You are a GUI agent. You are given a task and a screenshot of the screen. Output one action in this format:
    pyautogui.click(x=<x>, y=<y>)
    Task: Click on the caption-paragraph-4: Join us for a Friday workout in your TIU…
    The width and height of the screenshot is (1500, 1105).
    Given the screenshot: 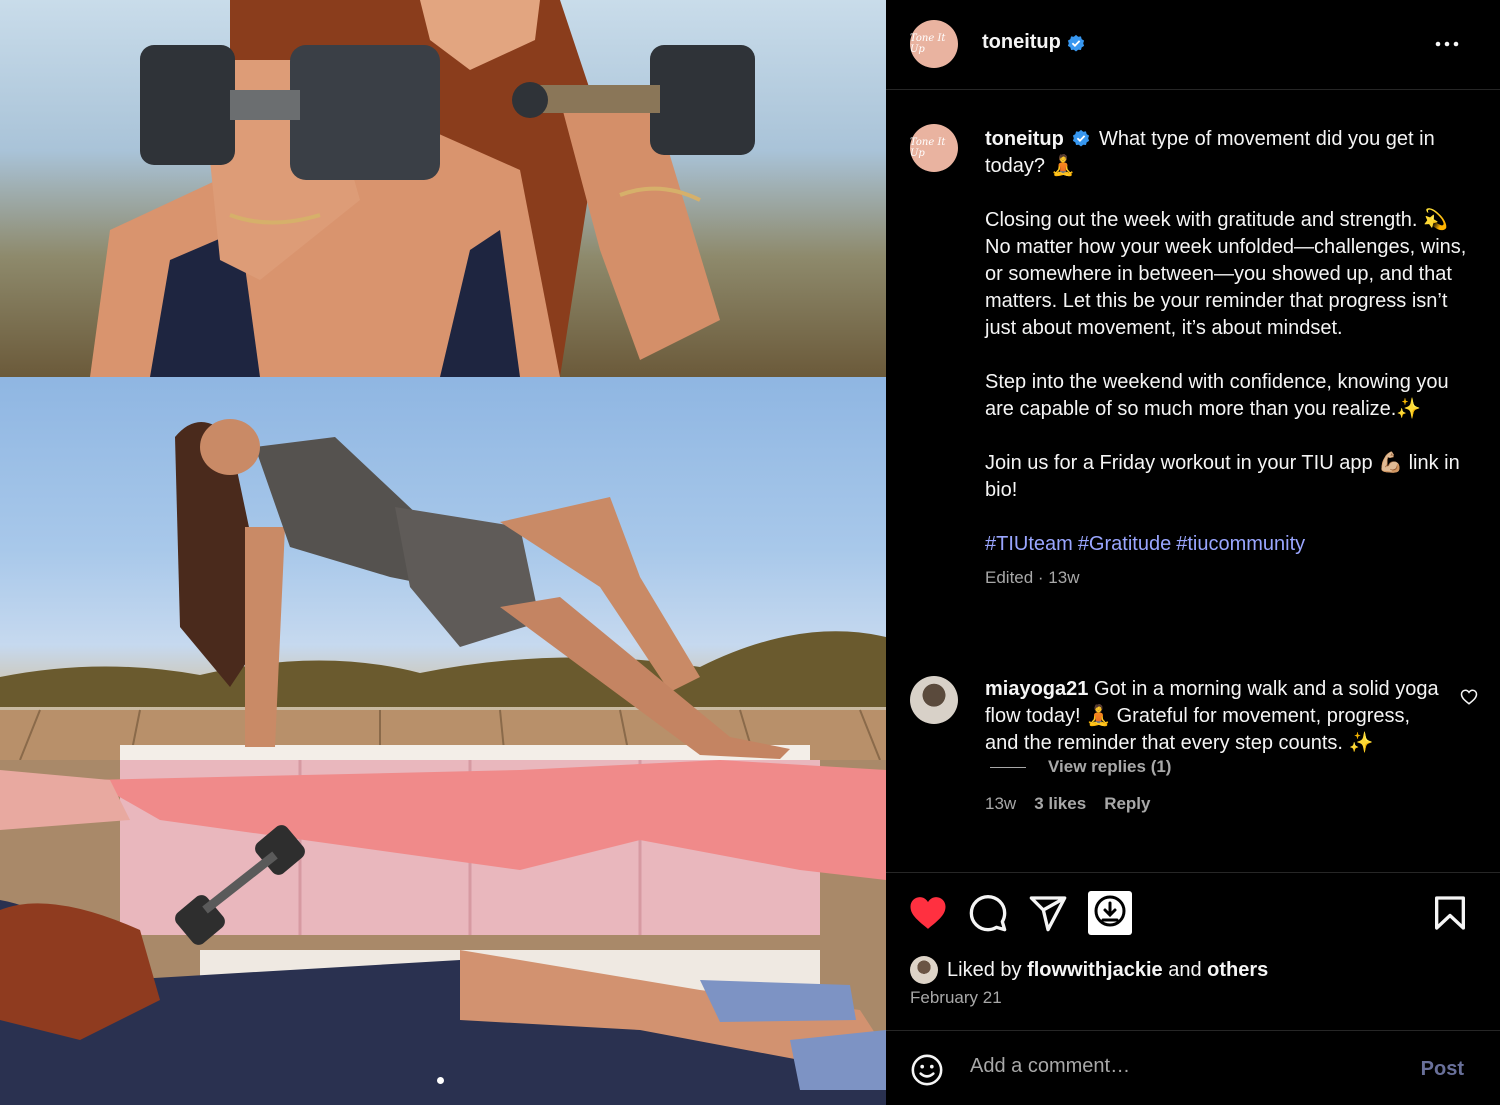 What is the action you would take?
    pyautogui.click(x=1222, y=476)
    